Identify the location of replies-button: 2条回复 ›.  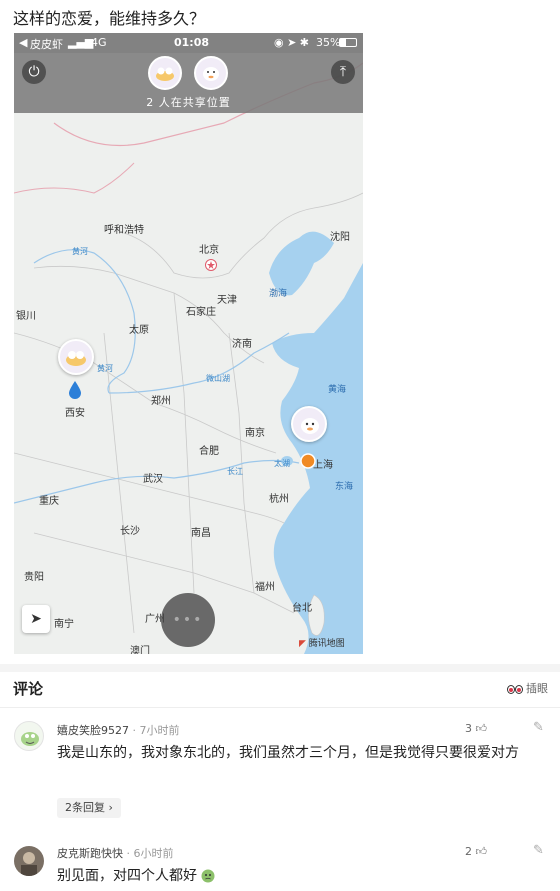
(89, 808).